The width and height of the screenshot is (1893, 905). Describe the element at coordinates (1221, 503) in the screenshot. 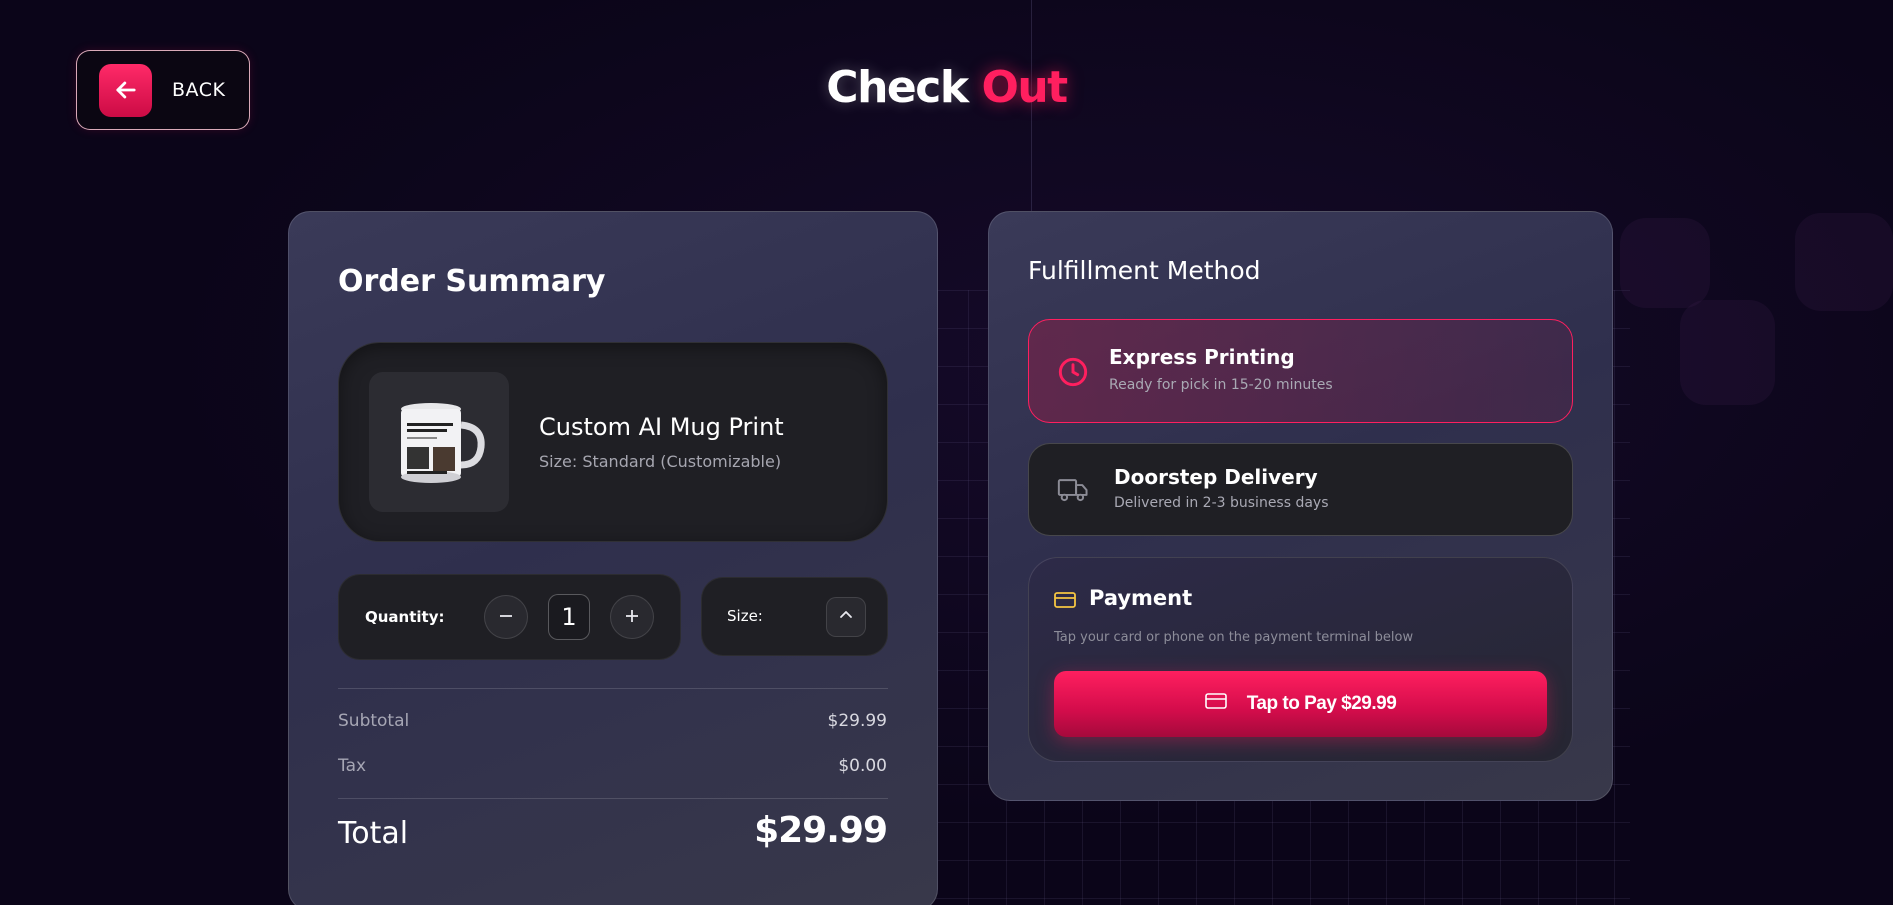

I see `option-subtitle: Delivered in 2-3 business days` at that location.